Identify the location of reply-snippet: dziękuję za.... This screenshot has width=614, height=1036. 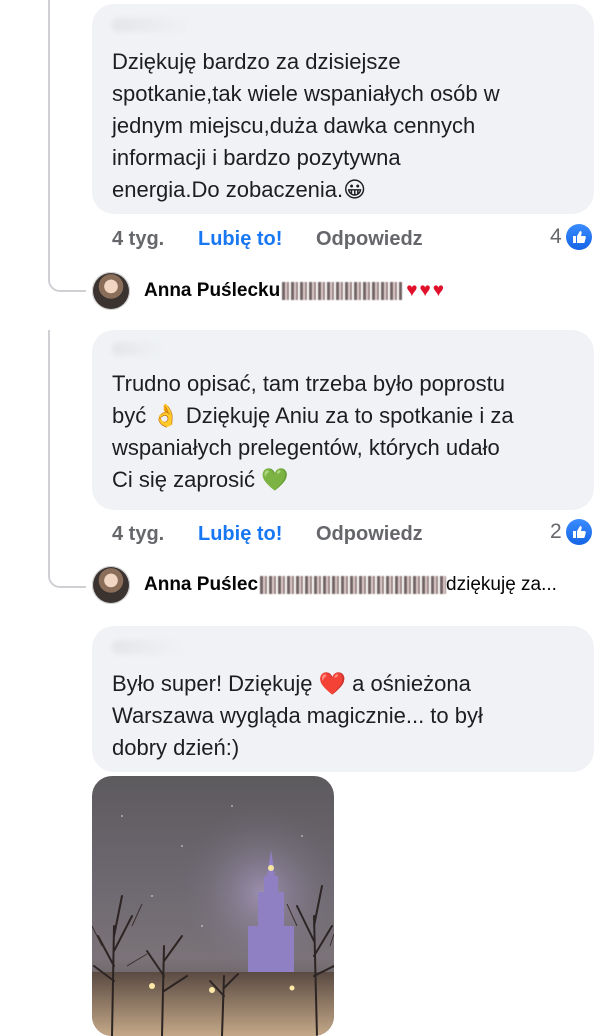
(501, 584).